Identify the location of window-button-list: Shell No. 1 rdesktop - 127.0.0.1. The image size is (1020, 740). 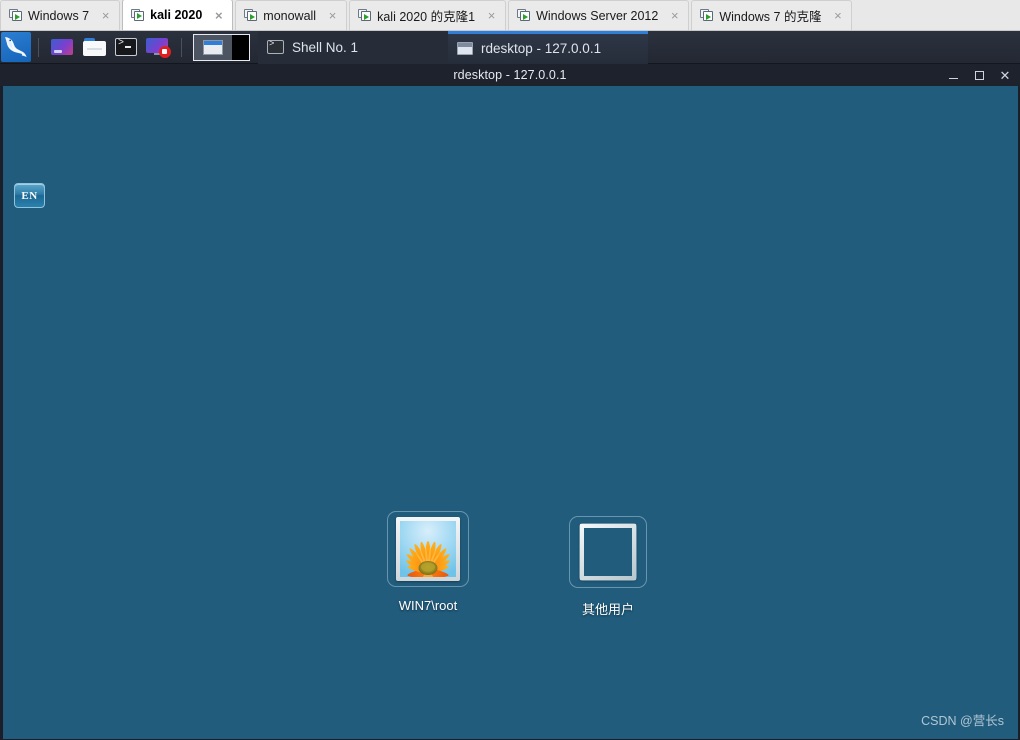
(639, 47).